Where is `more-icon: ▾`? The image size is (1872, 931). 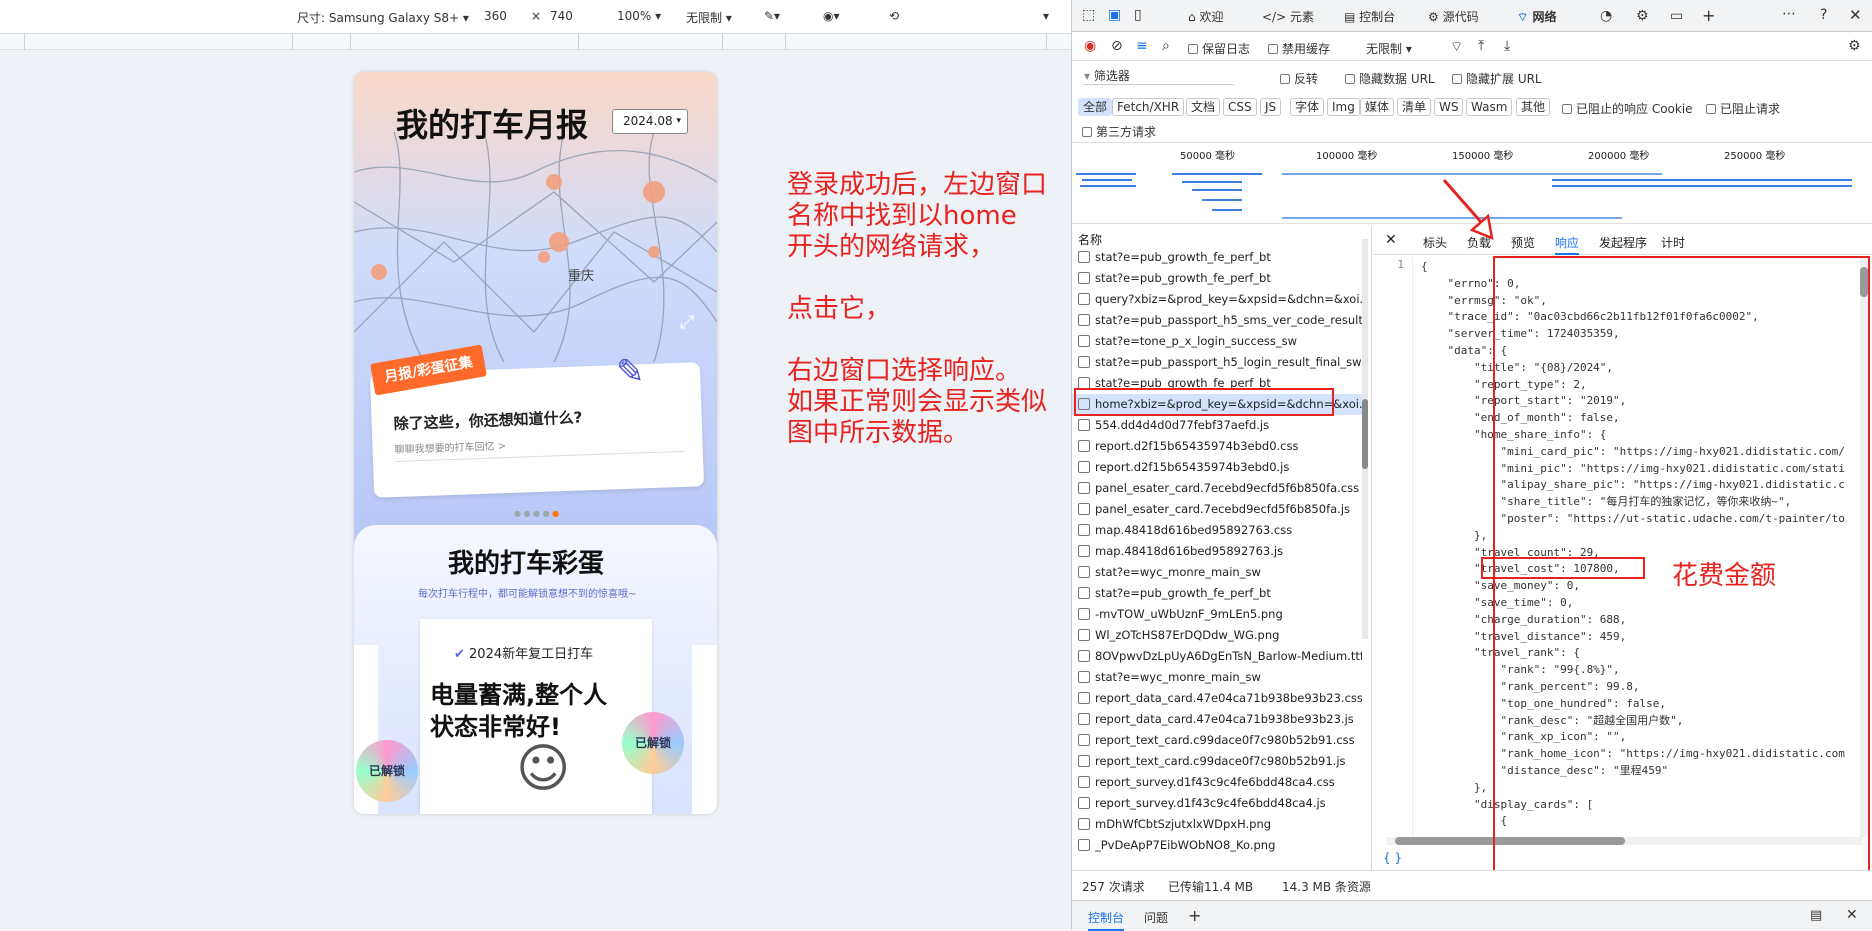 more-icon: ▾ is located at coordinates (1046, 16).